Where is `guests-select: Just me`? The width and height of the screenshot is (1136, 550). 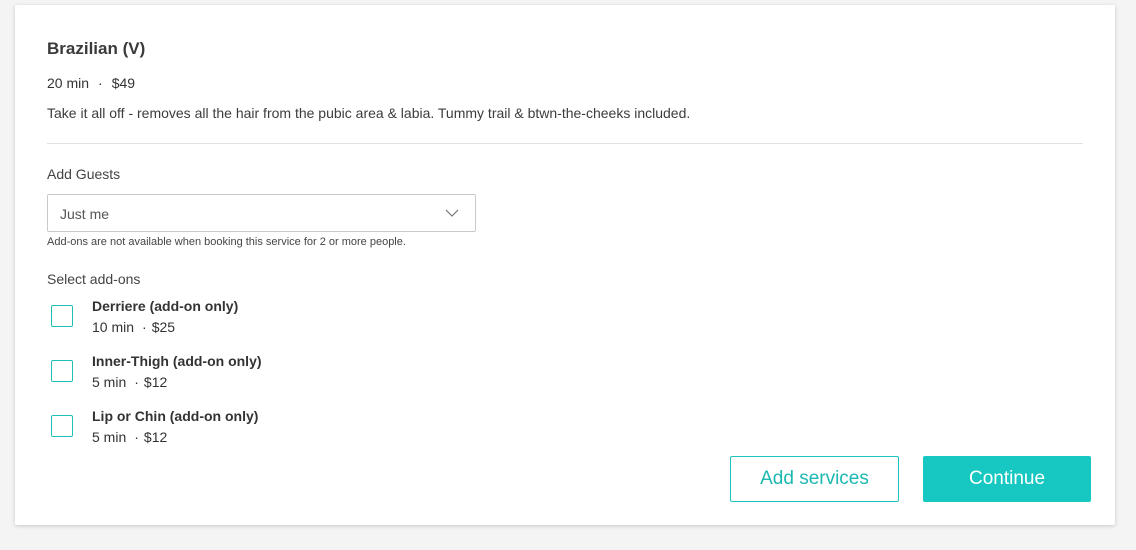
guests-select: Just me is located at coordinates (261, 213).